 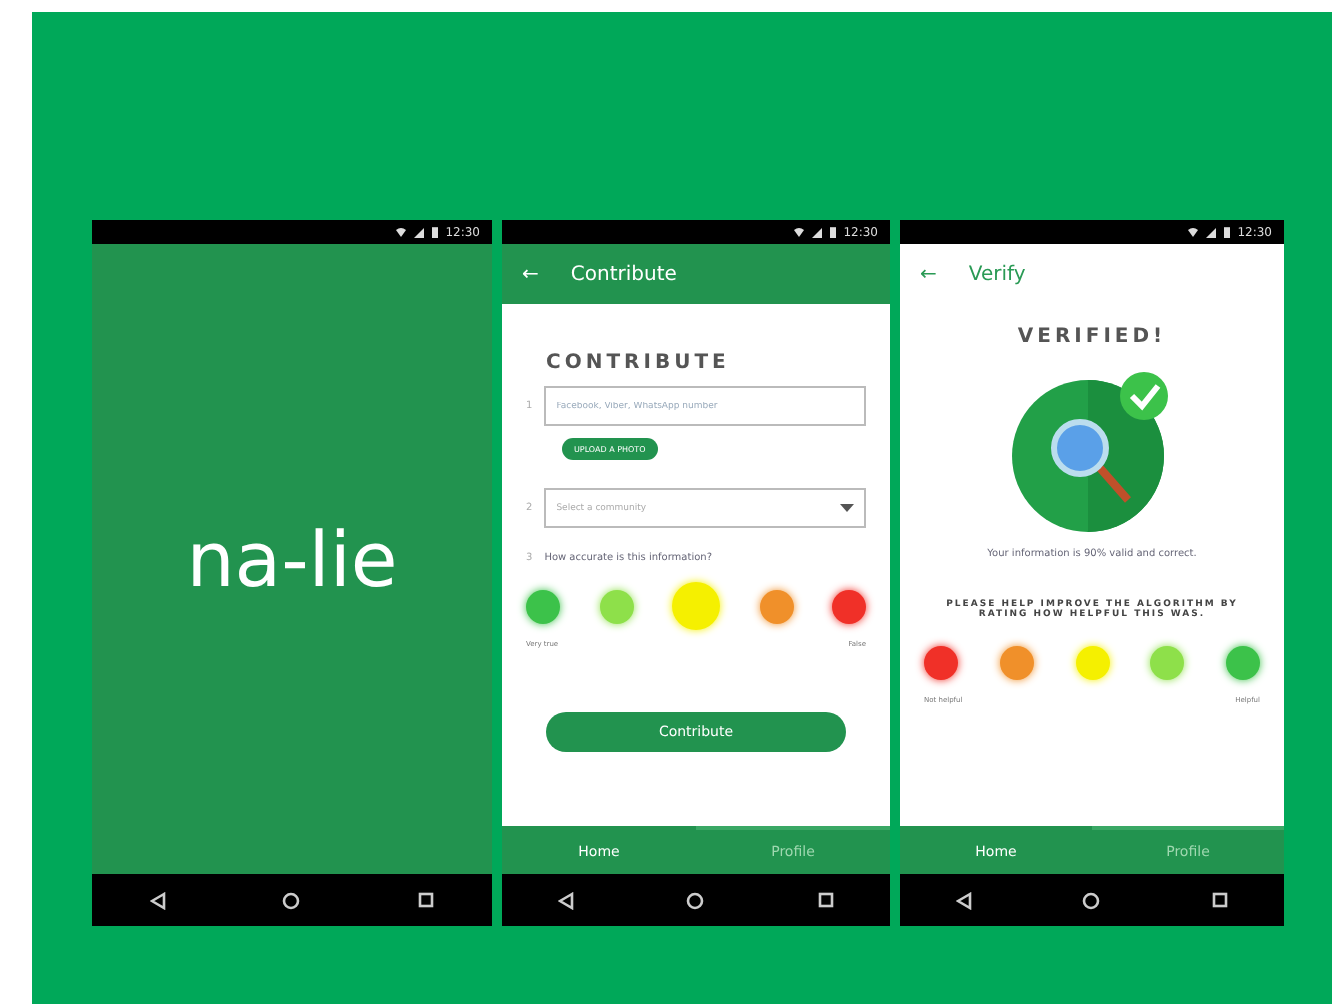 I want to click on page-heading: VERIFIED!, so click(x=1092, y=337).